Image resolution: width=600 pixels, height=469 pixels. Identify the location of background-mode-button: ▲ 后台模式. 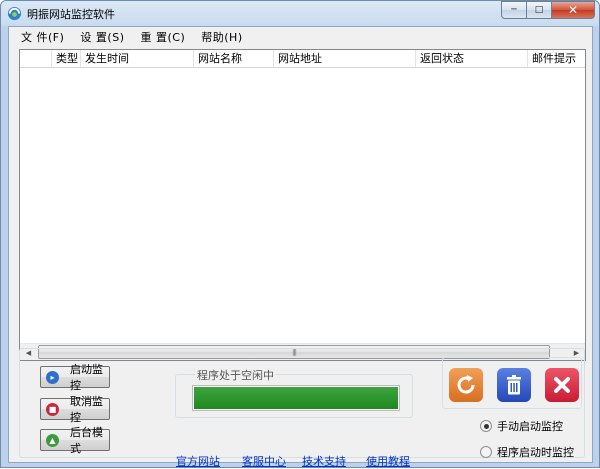
(75, 440).